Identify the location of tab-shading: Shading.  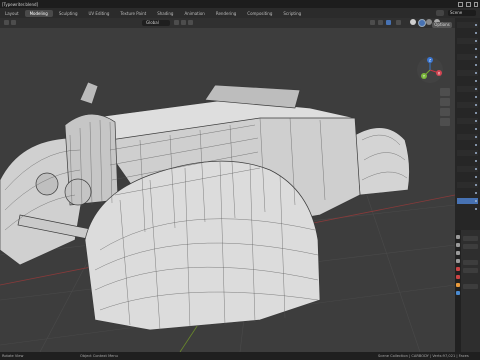
(165, 13).